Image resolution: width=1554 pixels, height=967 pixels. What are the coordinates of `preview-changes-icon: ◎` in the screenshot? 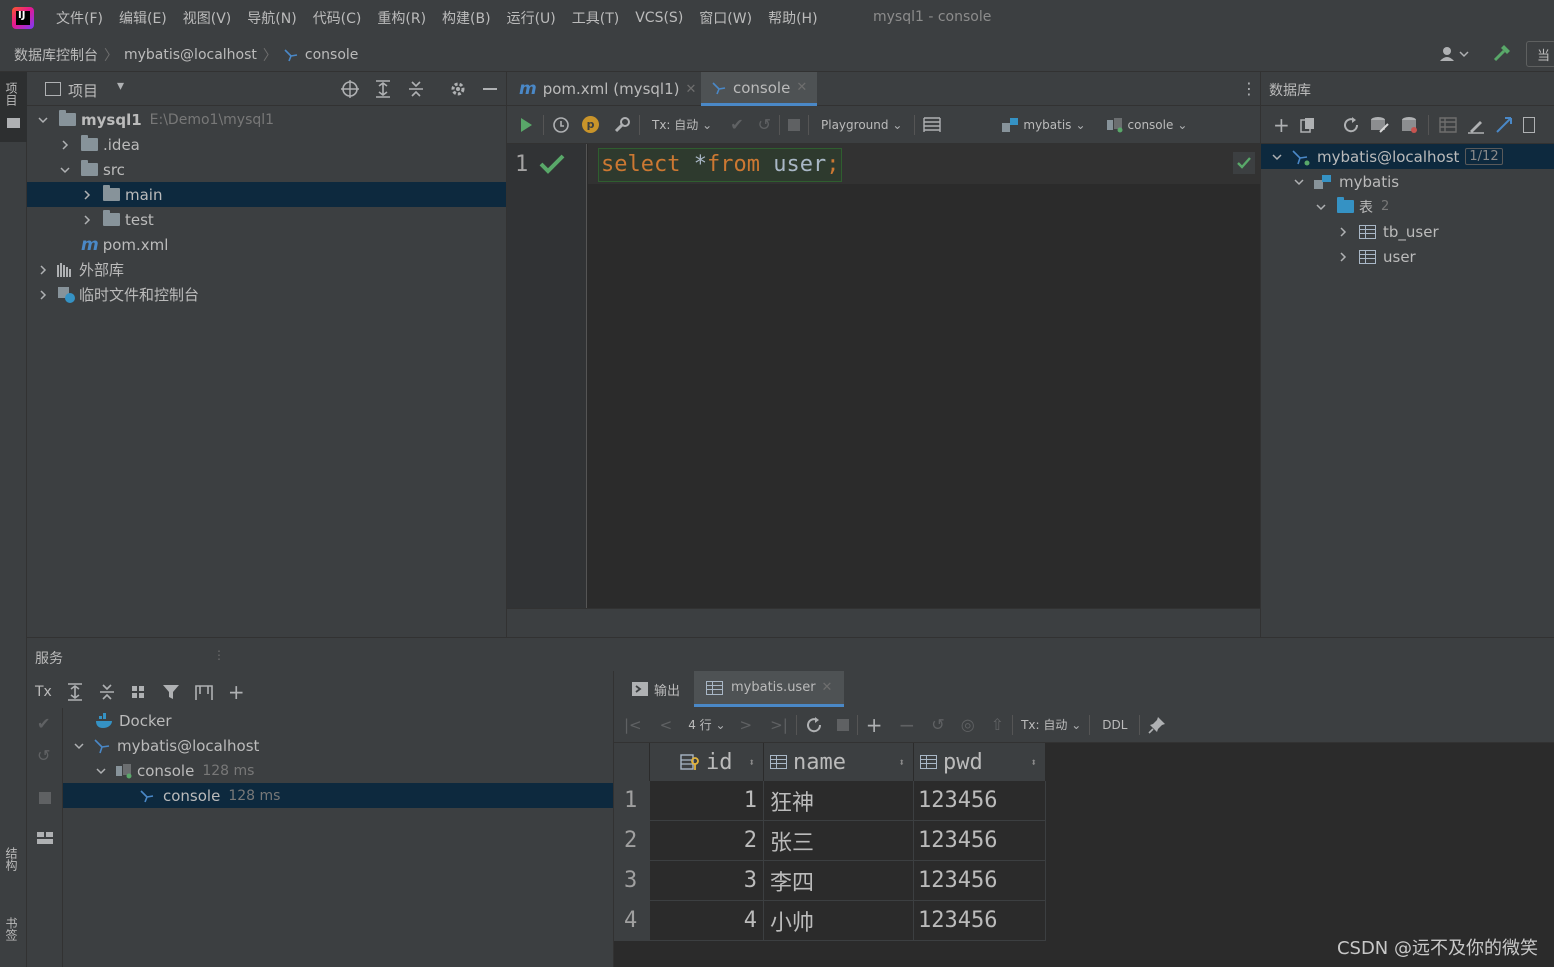 It's located at (968, 724).